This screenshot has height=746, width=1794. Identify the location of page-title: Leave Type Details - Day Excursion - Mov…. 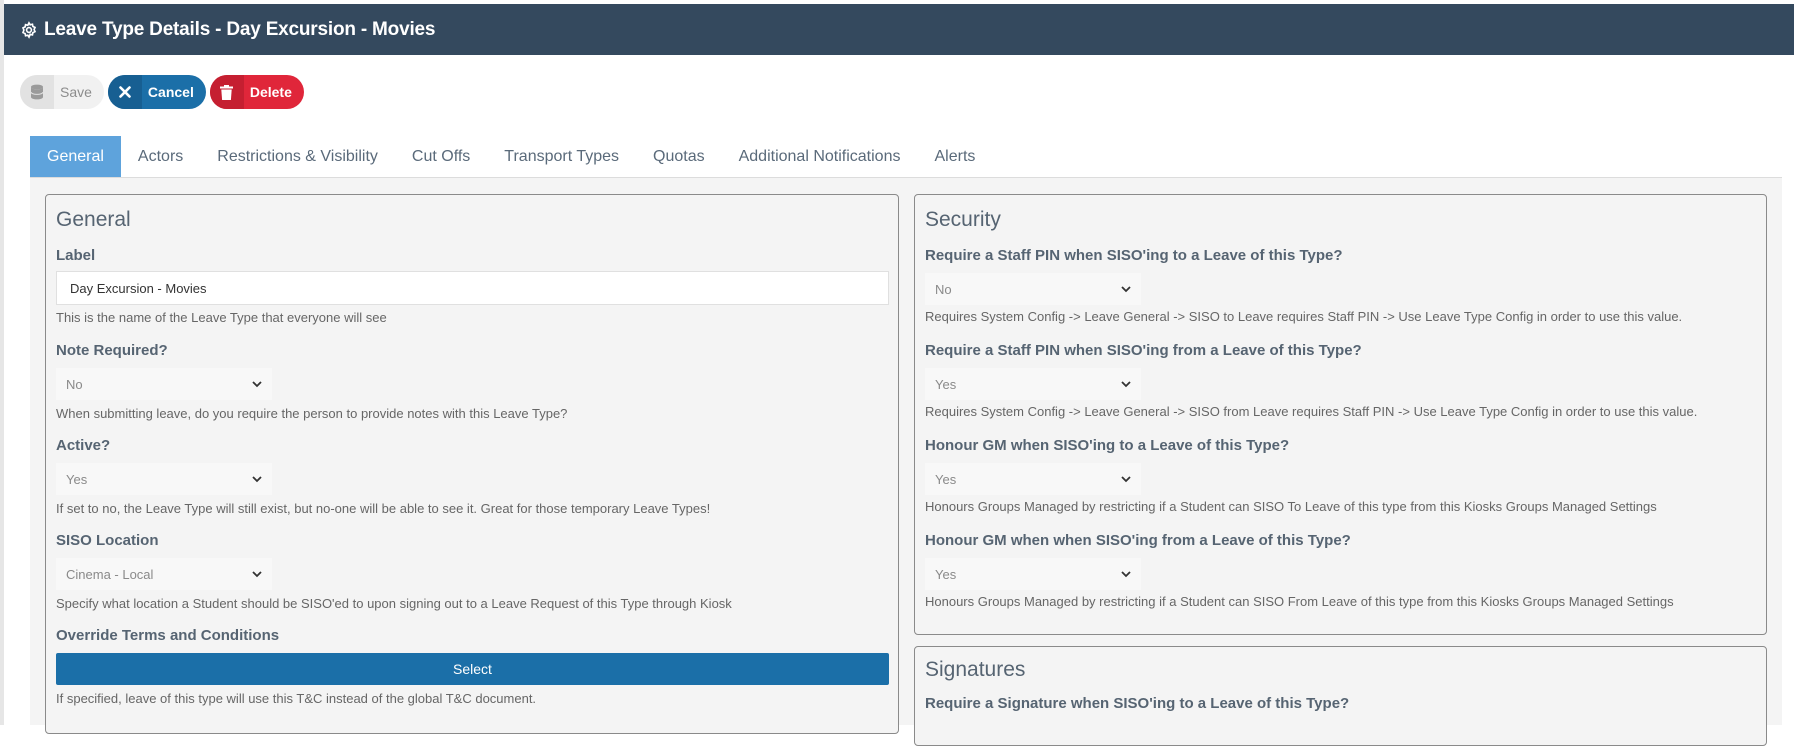
(240, 29).